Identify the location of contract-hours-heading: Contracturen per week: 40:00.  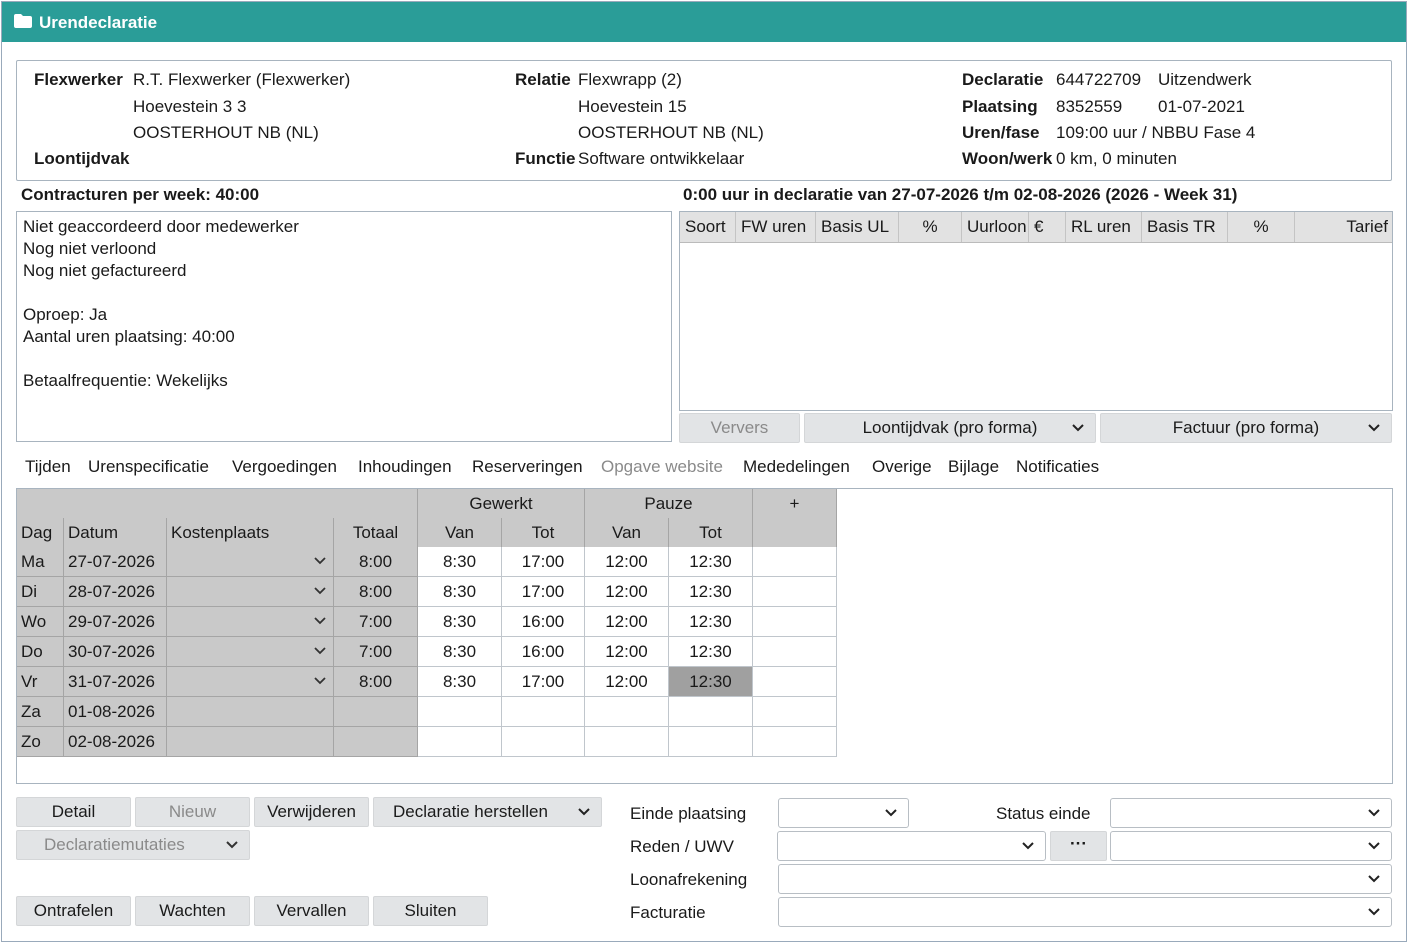
(140, 194).